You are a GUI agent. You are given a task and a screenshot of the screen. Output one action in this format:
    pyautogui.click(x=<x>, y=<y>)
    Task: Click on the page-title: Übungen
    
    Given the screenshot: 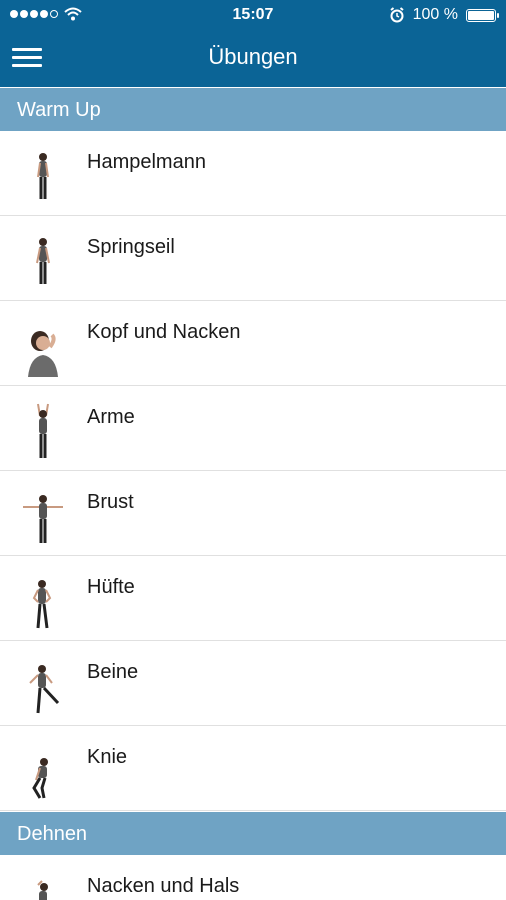 What is the action you would take?
    pyautogui.click(x=253, y=56)
    